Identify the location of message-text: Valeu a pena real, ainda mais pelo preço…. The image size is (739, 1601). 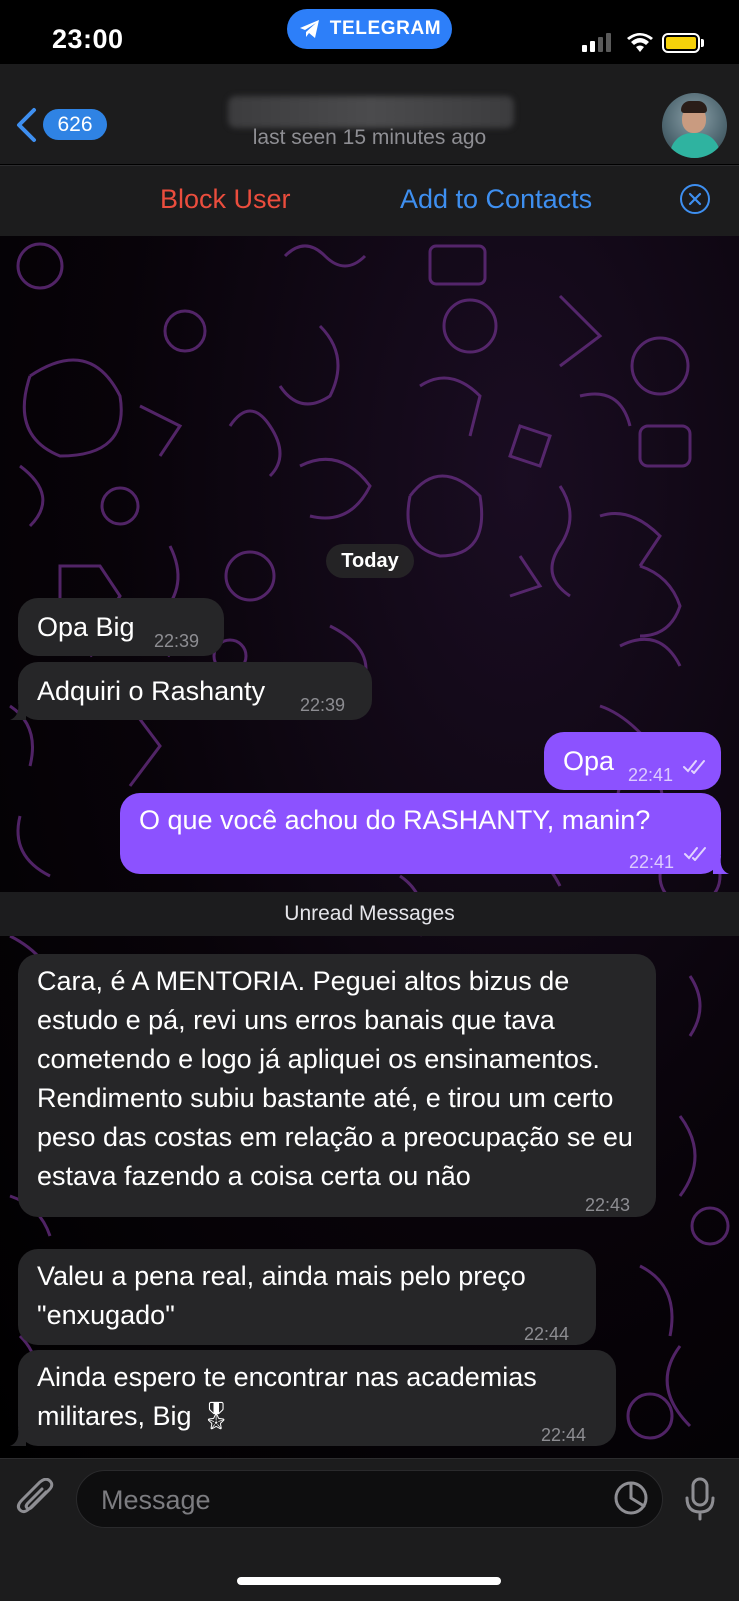
(281, 1295).